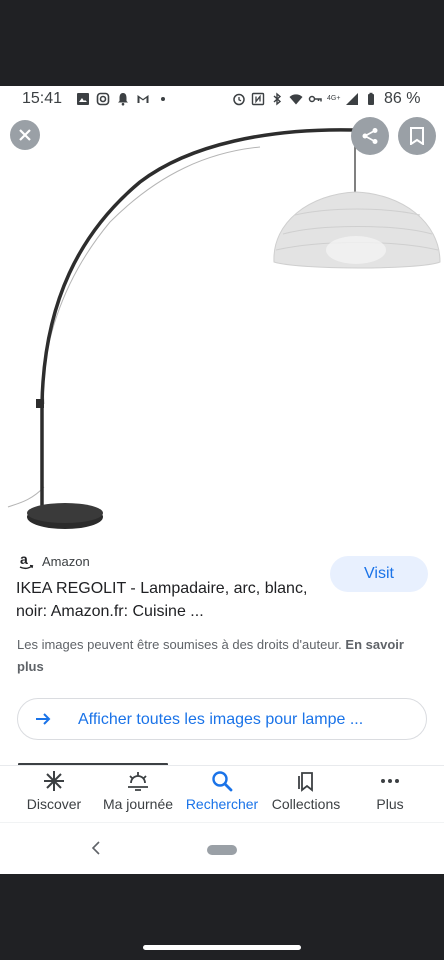 The image size is (444, 960). I want to click on instagram-icon, so click(103, 99).